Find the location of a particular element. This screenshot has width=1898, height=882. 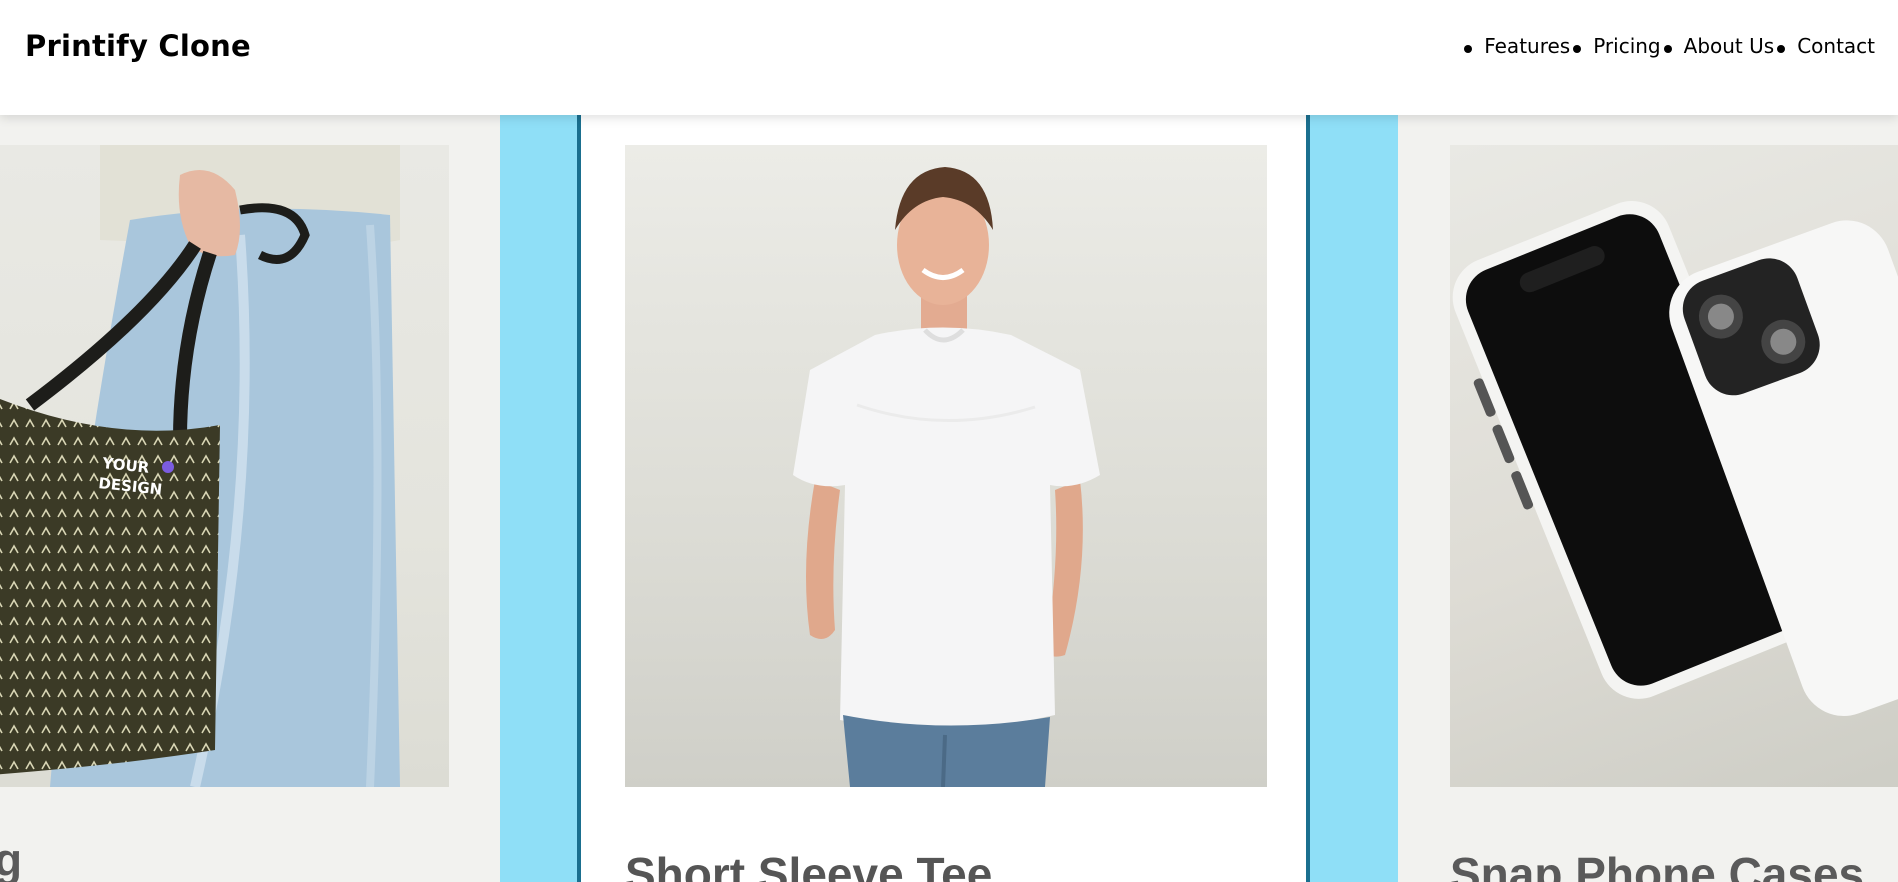

main-nav: Features Pricing About Us Contact is located at coordinates (1668, 46).